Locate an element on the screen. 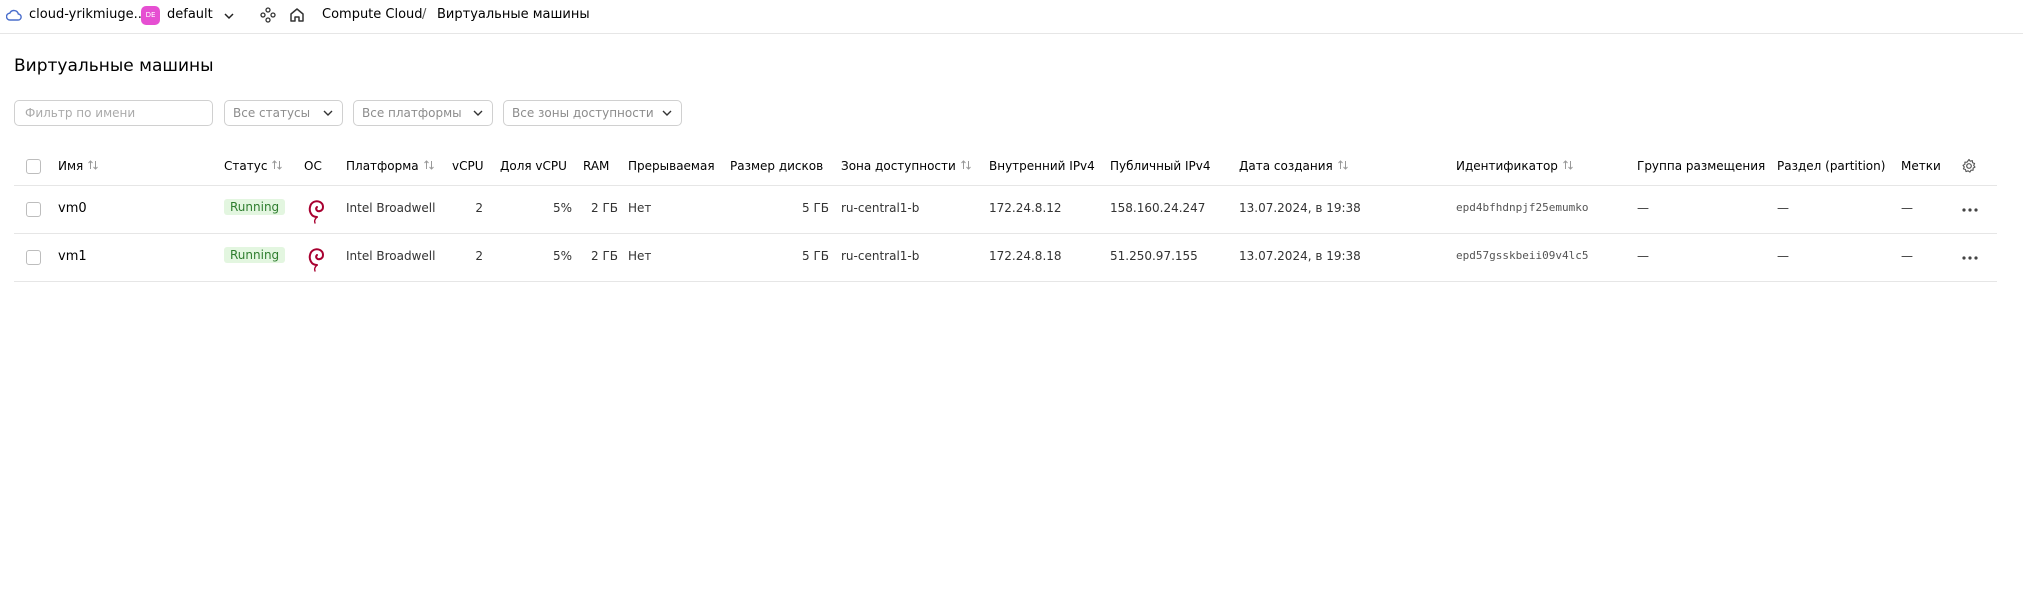 The height and width of the screenshot is (593, 2023). platform-filter-select: Все платформы is located at coordinates (423, 113).